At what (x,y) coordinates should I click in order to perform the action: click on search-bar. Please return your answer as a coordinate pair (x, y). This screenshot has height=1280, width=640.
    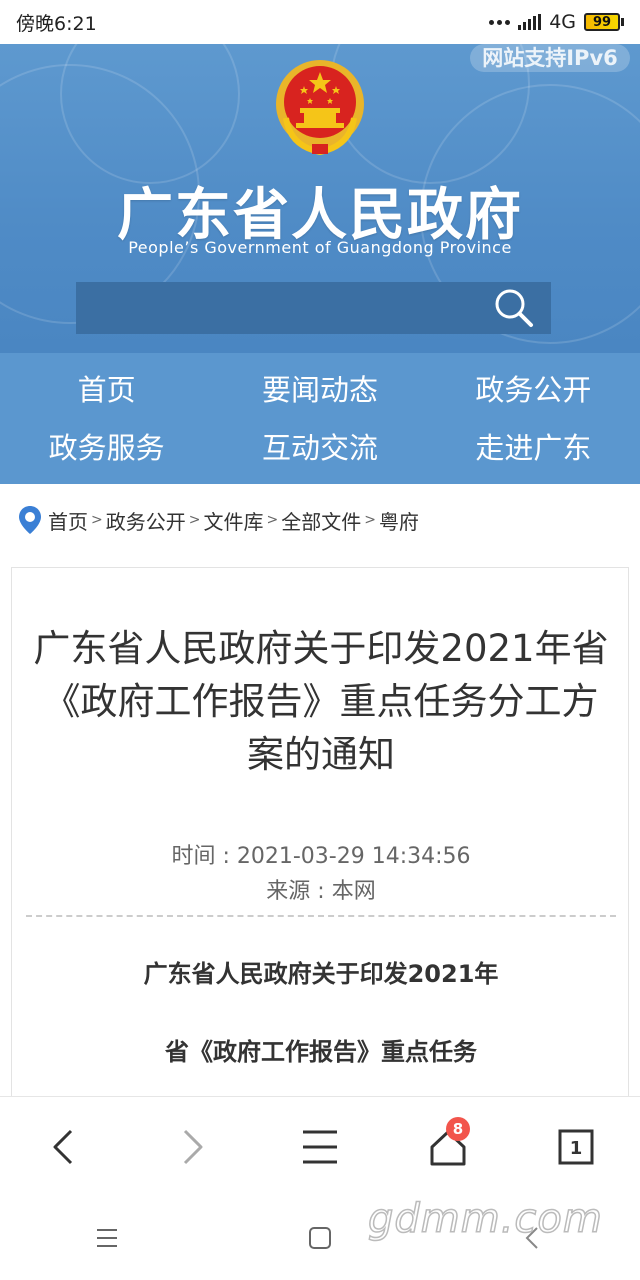
    Looking at the image, I should click on (313, 308).